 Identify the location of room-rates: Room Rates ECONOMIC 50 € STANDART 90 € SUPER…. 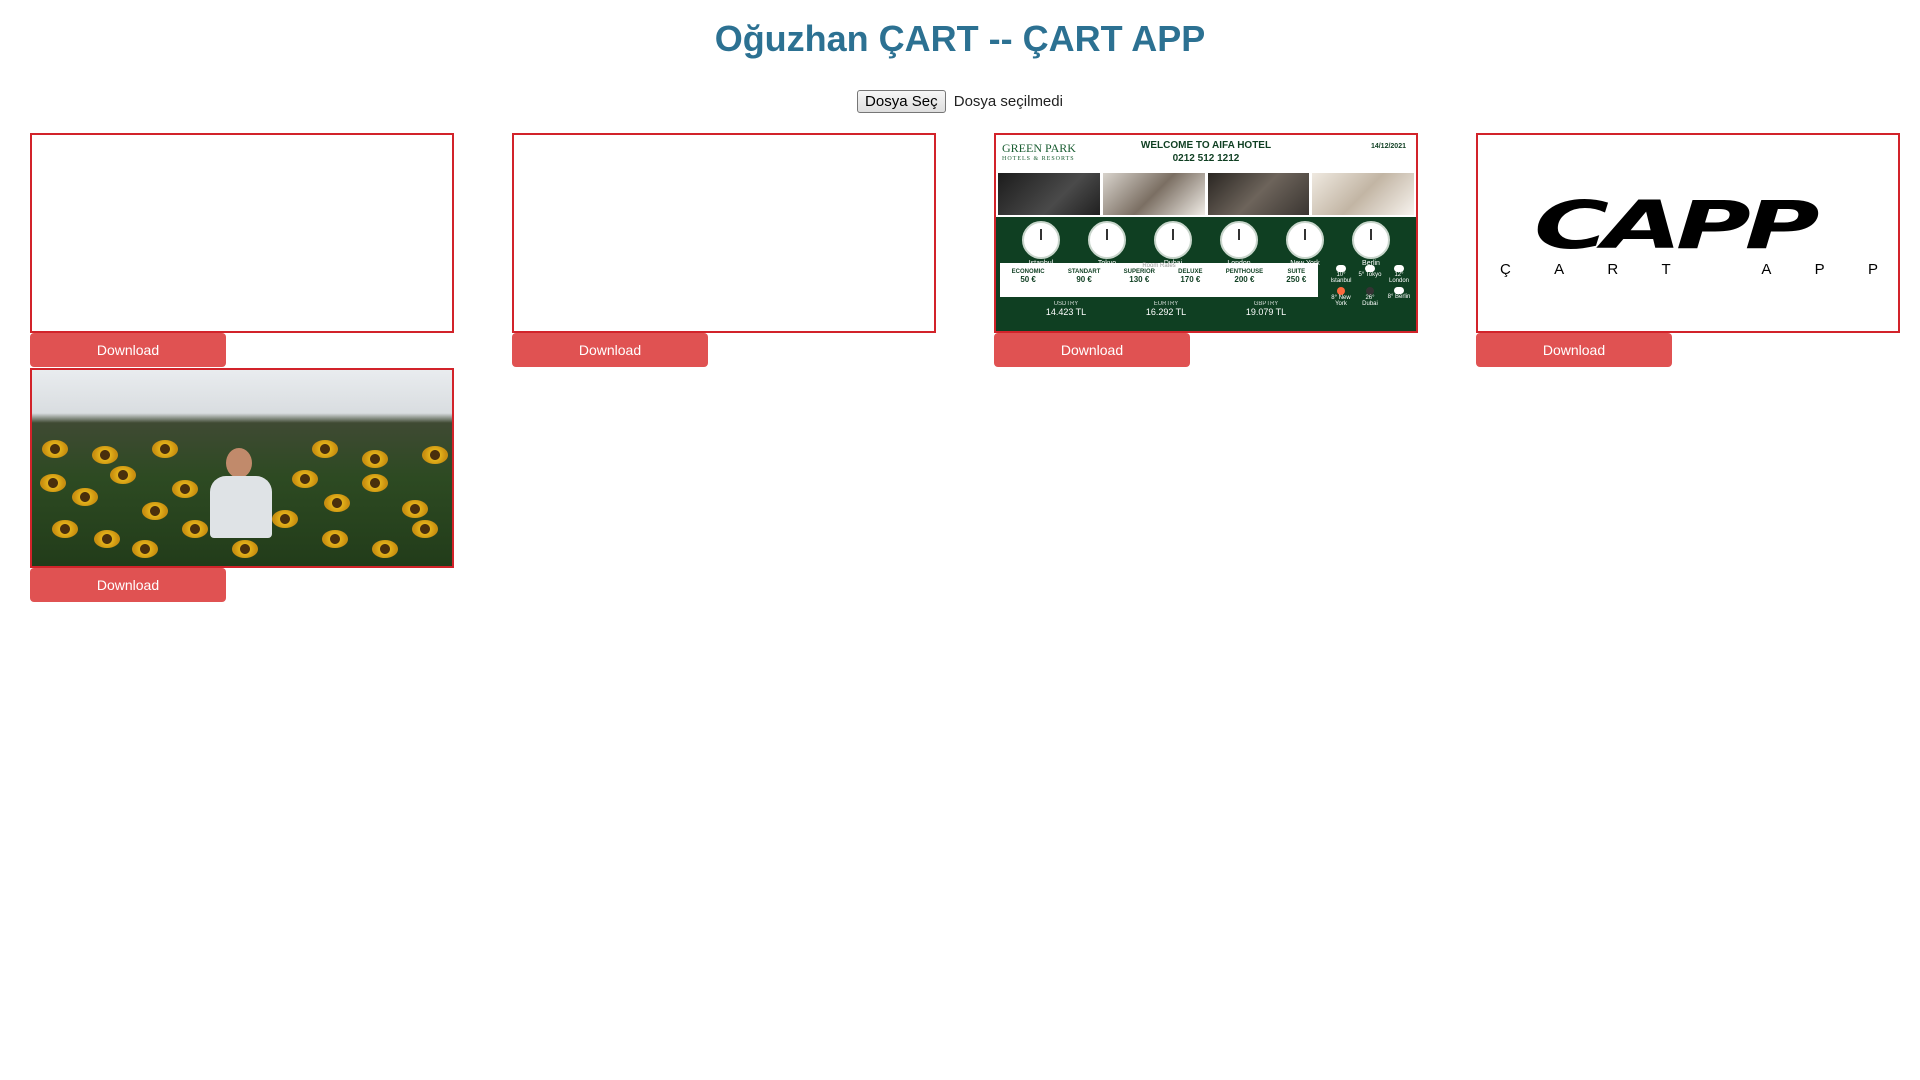
(1159, 280).